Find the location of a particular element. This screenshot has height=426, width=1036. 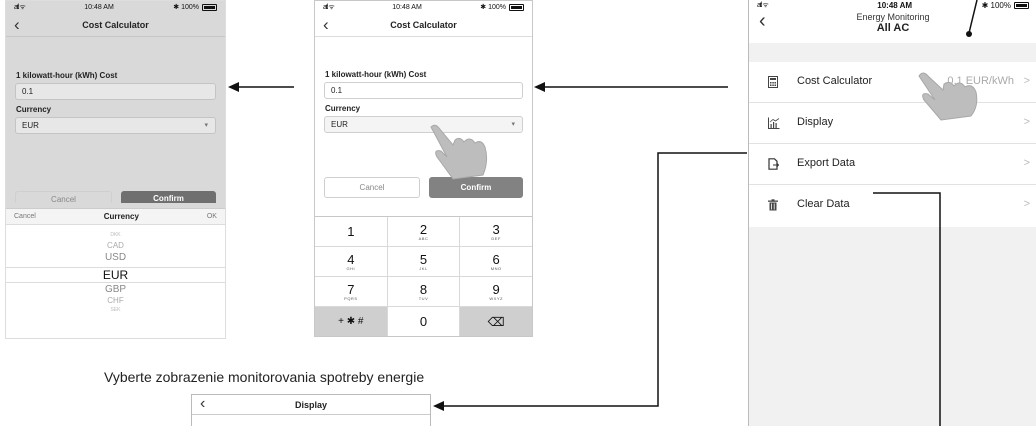

back-icon: ‹ is located at coordinates (202, 405).